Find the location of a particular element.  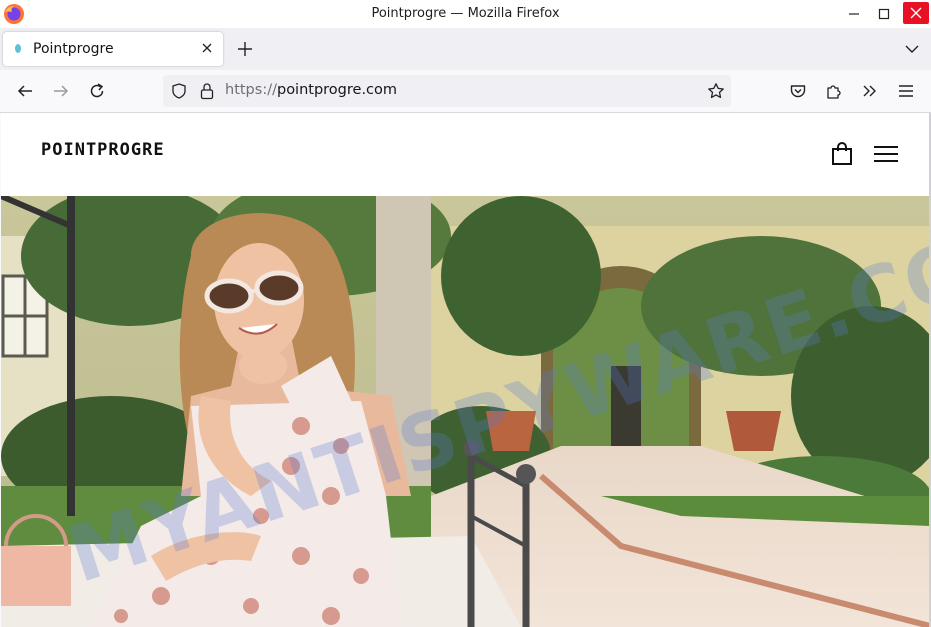

extensions-button is located at coordinates (834, 91).